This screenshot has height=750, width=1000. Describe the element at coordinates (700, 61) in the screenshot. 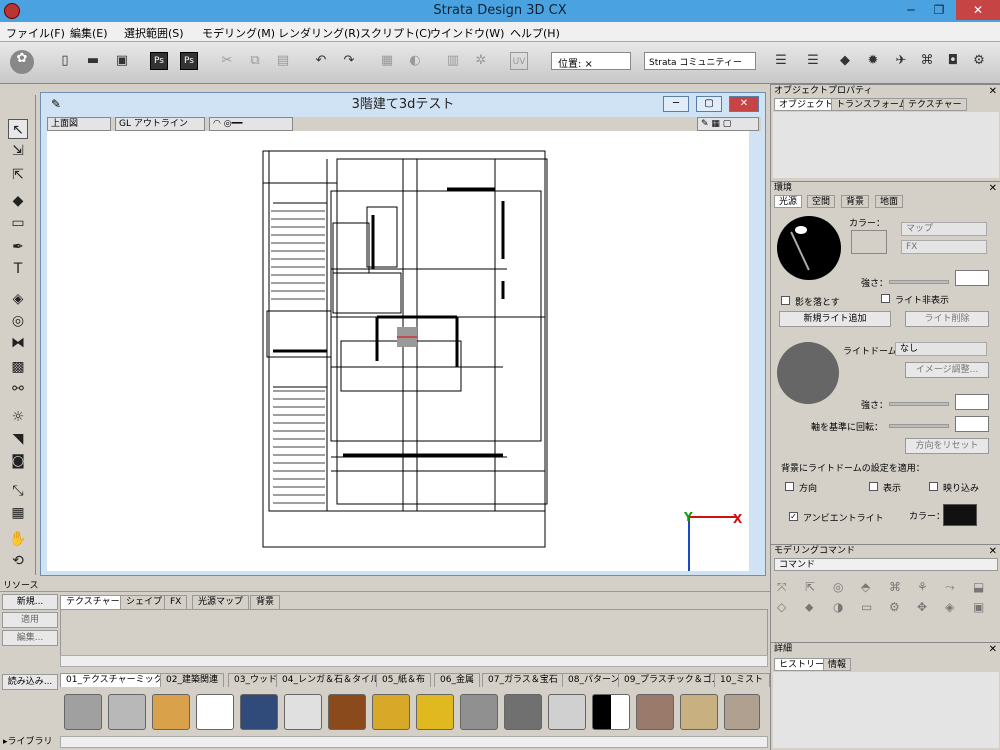

I see `community-dropdown: Strata コミュニティー` at that location.